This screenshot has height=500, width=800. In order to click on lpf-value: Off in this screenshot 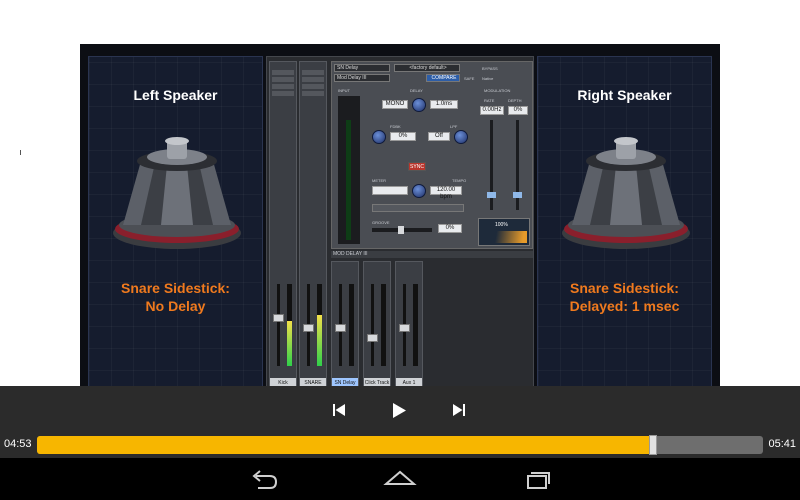, I will do `click(439, 136)`.